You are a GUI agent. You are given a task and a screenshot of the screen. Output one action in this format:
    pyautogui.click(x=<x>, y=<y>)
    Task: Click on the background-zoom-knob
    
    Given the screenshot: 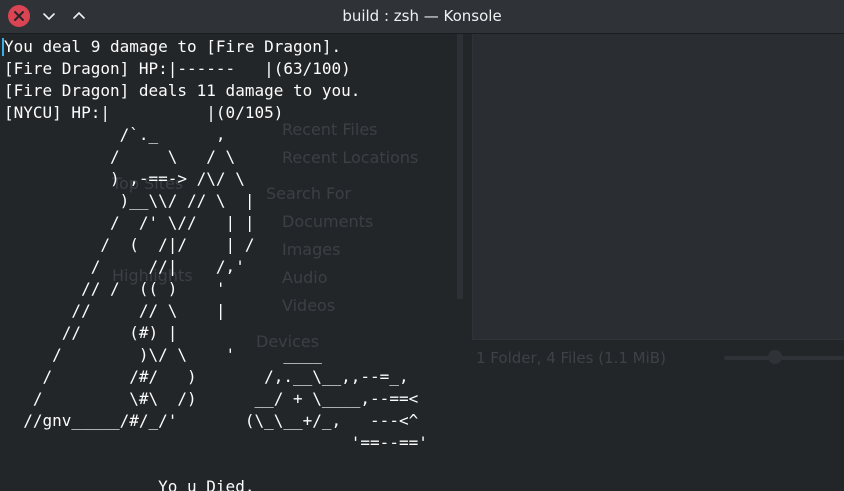 What is the action you would take?
    pyautogui.click(x=775, y=357)
    